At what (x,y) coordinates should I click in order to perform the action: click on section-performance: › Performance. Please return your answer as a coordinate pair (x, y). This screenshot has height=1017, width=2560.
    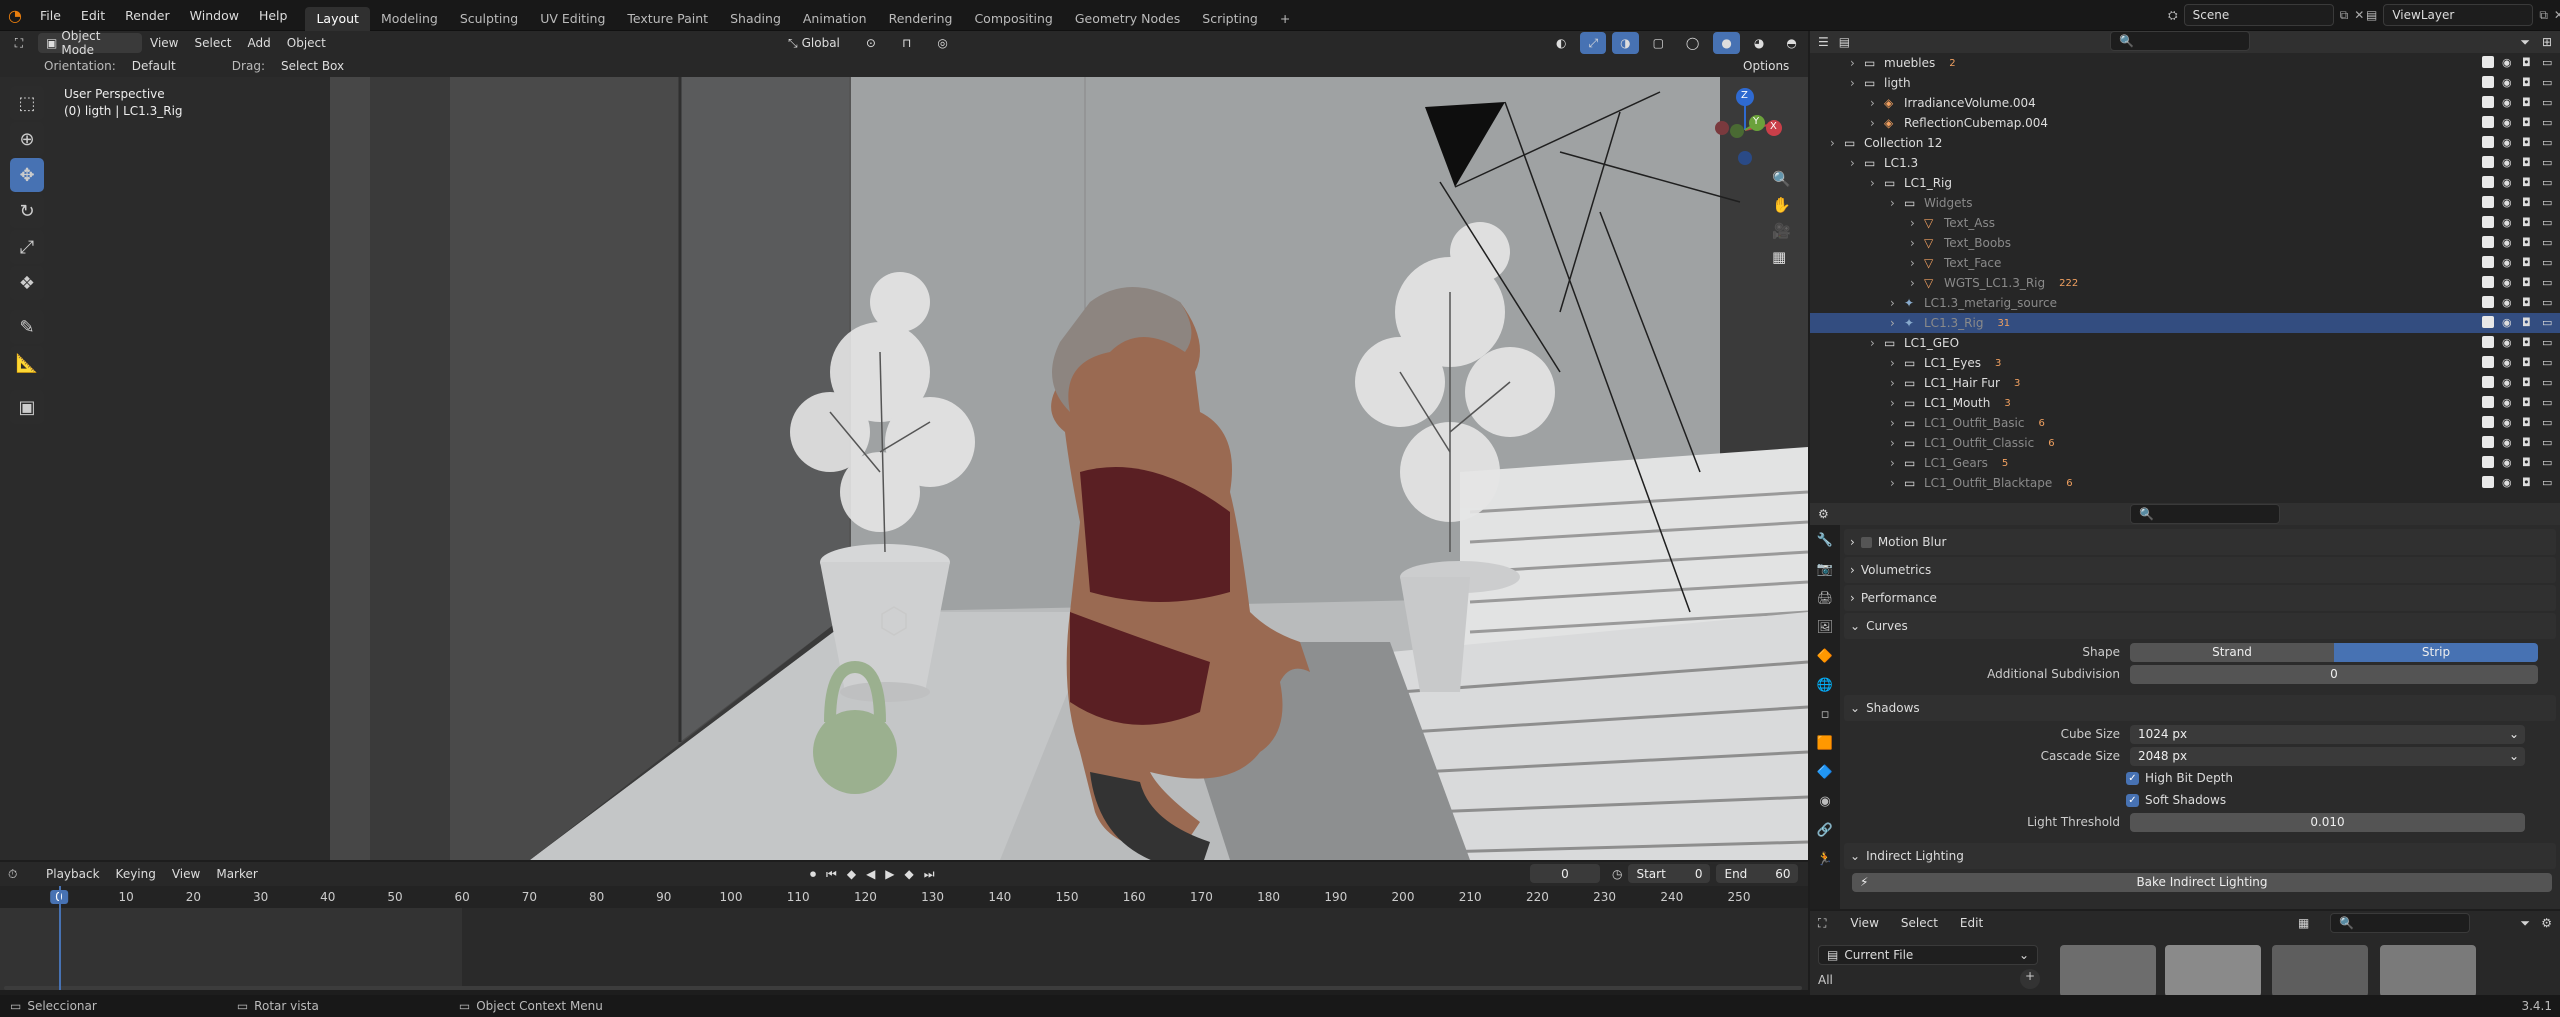
    Looking at the image, I should click on (2200, 598).